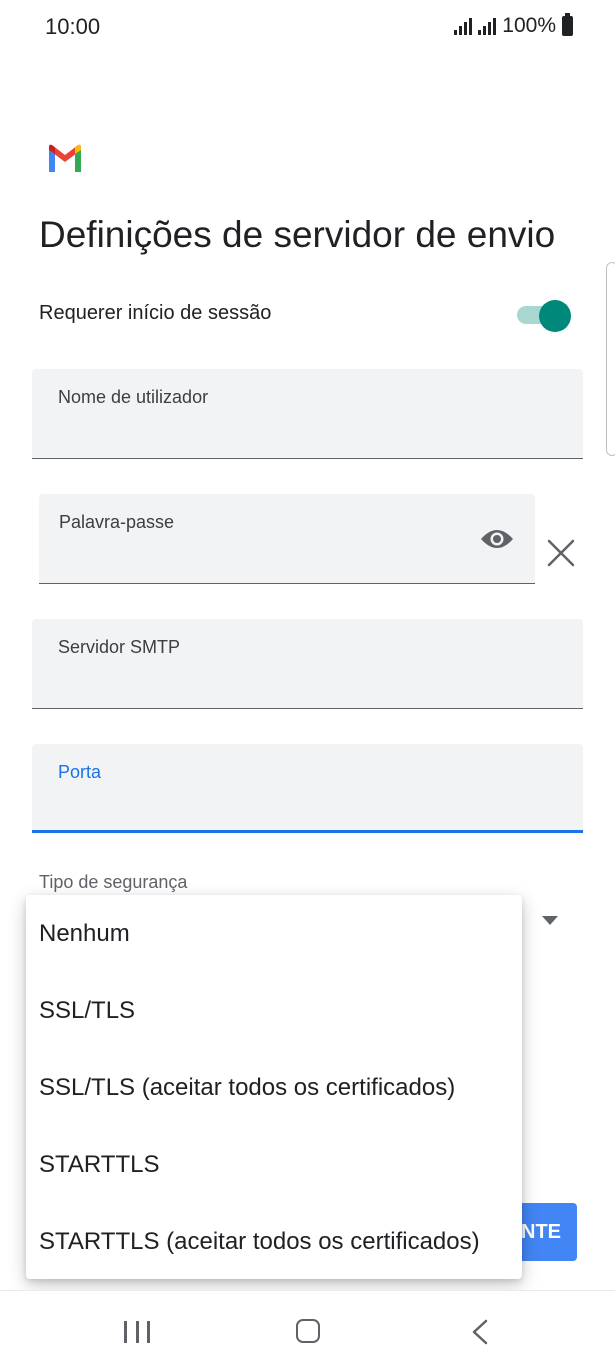 This screenshot has width=615, height=1367. What do you see at coordinates (497, 539) in the screenshot?
I see `eye-icon` at bounding box center [497, 539].